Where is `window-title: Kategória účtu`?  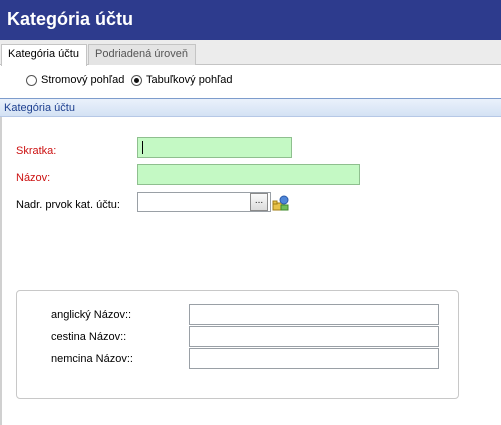
window-title: Kategória účtu is located at coordinates (70, 19).